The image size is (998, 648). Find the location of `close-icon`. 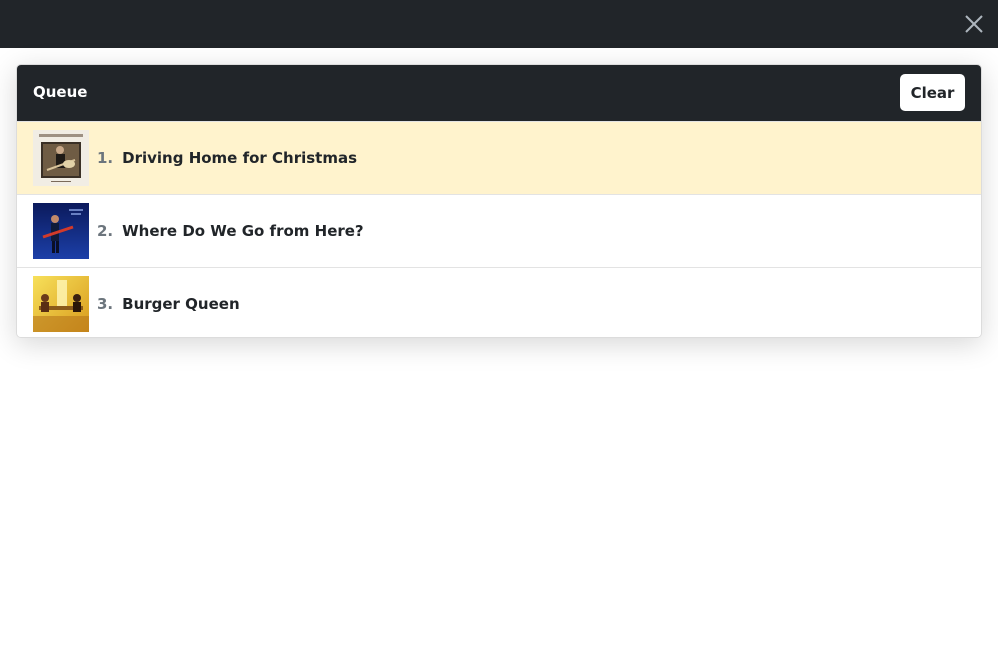

close-icon is located at coordinates (974, 24).